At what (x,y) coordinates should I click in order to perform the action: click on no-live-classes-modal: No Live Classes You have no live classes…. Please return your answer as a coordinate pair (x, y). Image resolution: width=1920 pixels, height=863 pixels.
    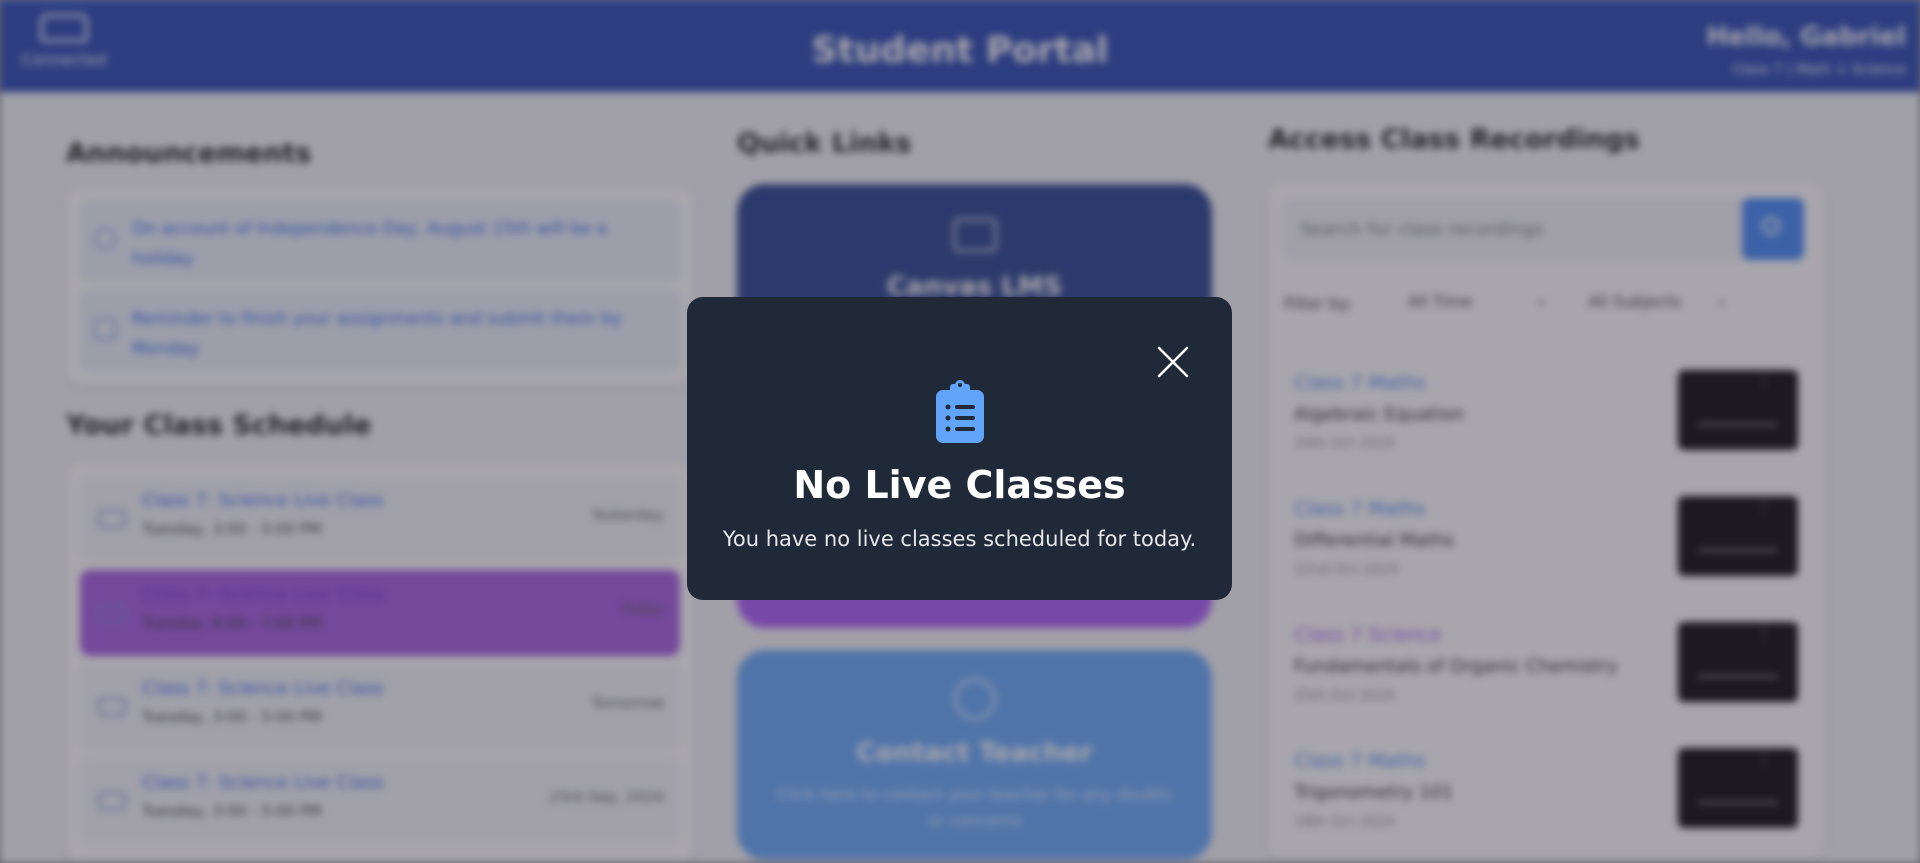
    Looking at the image, I should click on (959, 448).